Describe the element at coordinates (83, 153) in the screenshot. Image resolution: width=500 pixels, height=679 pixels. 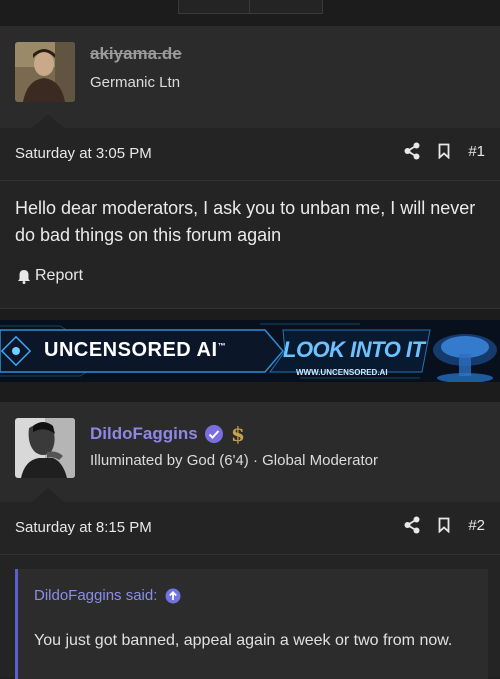
I see `post-date: Saturday at 3:05 PM` at that location.